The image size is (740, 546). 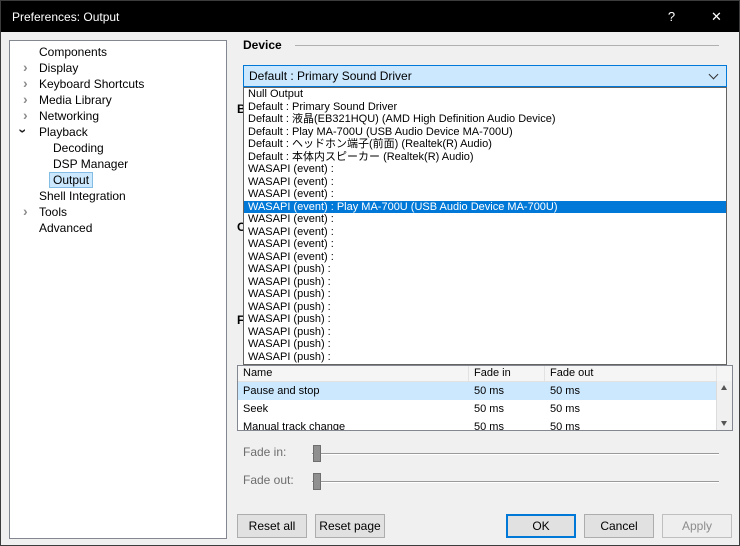 I want to click on device-section-rule, so click(x=507, y=45).